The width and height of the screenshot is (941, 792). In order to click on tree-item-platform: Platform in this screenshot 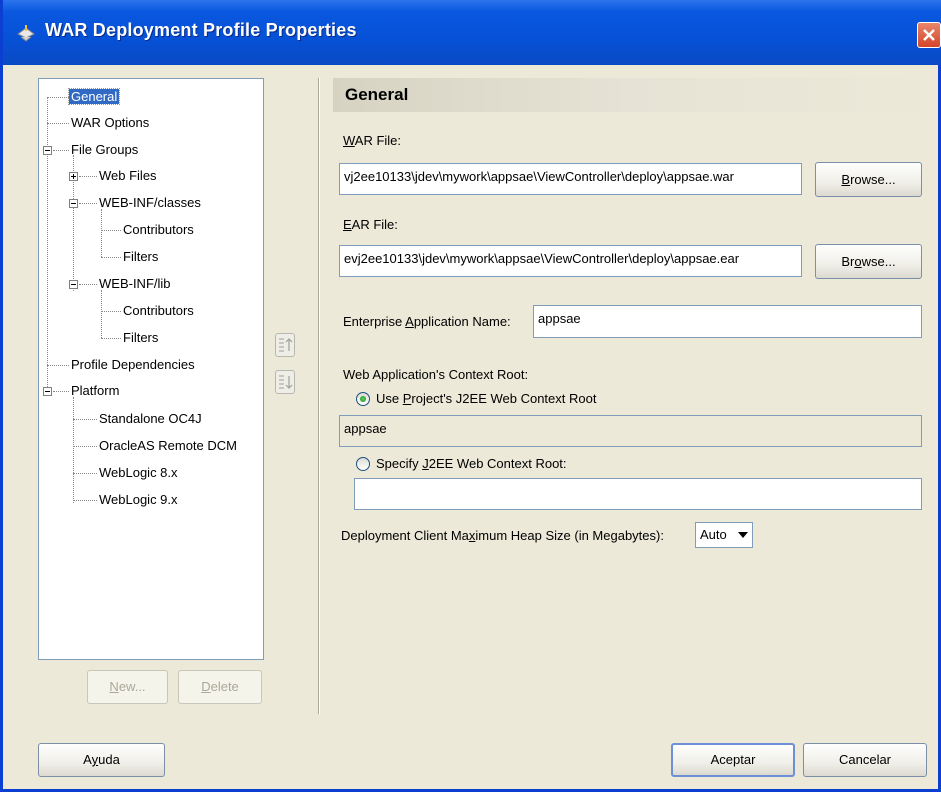, I will do `click(95, 391)`.